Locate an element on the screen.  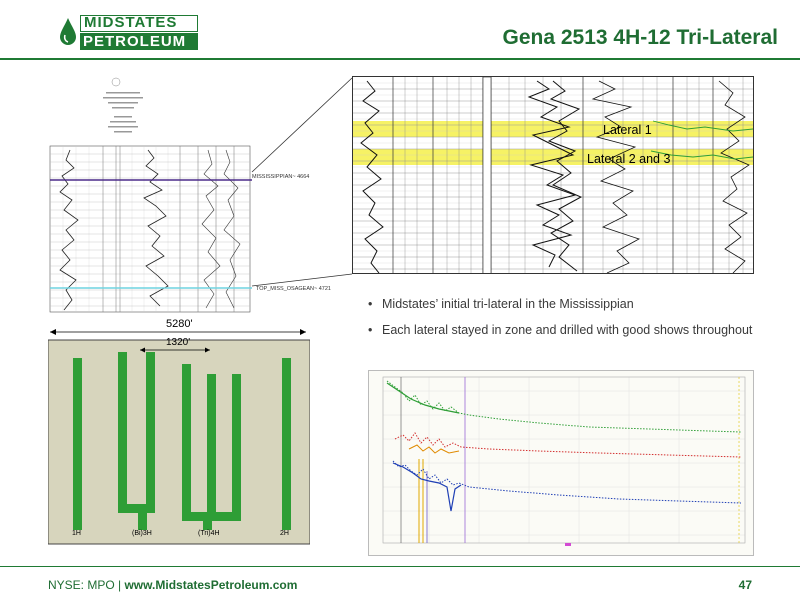
logo-text-top: MIDSTATES is located at coordinates (139, 23).